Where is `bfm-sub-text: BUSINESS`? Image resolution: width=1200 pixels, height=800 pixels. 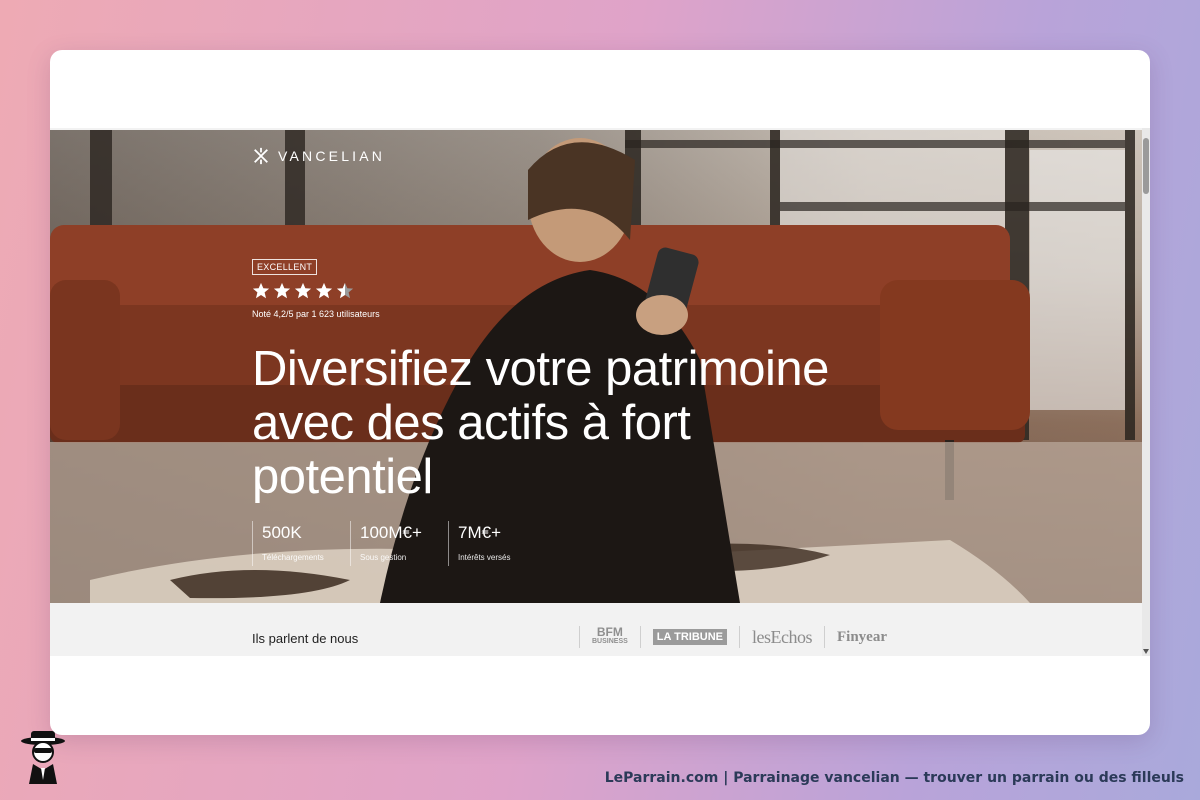
bfm-sub-text: BUSINESS is located at coordinates (610, 641).